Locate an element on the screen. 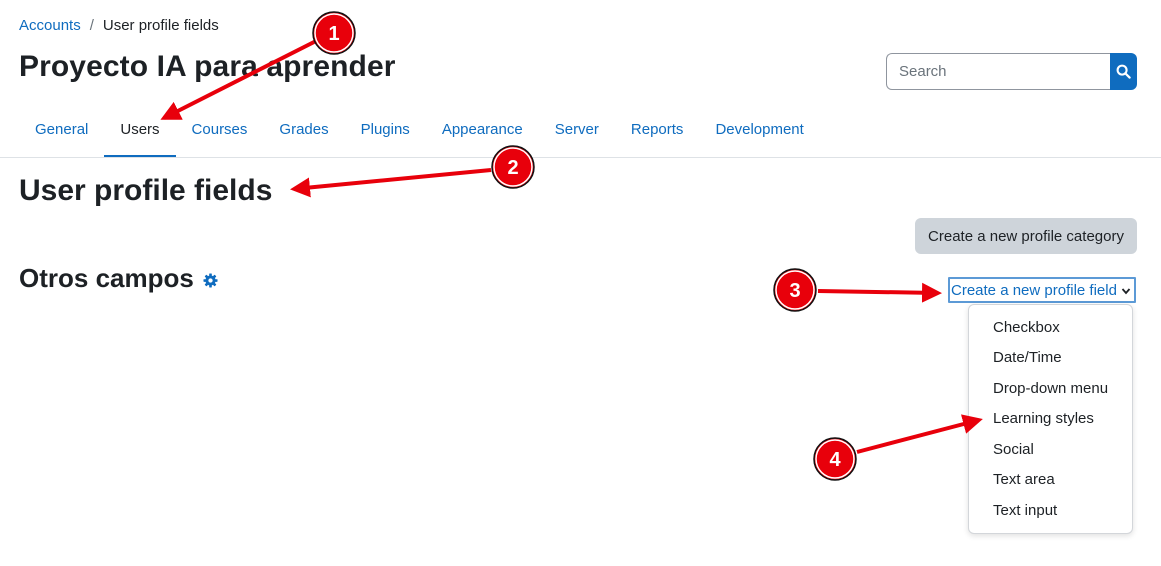 This screenshot has width=1161, height=566. svg-text: 2 is located at coordinates (512, 168).